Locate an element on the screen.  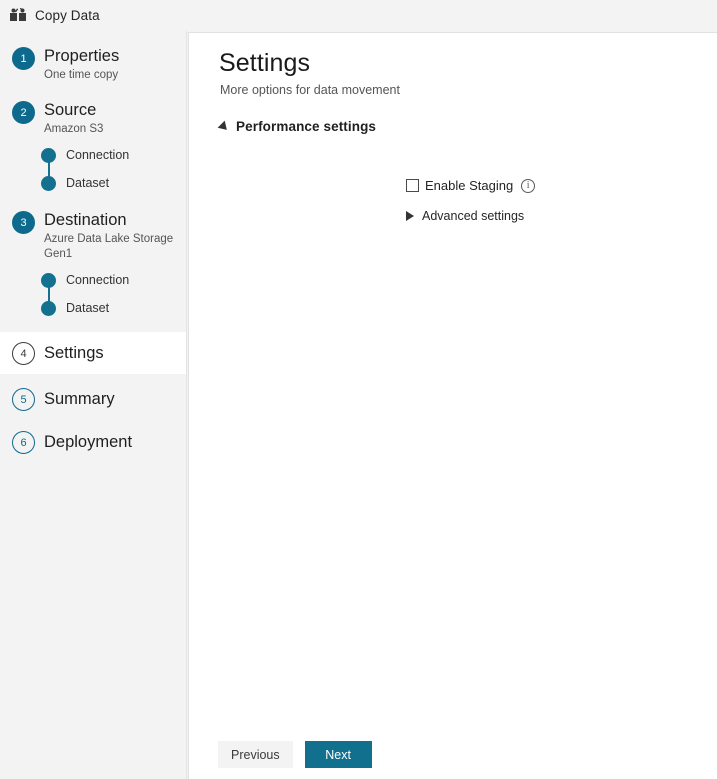
info-icon: i is located at coordinates (528, 185).